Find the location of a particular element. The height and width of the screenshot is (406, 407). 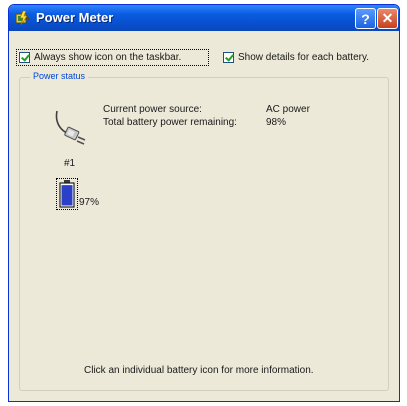

current-power-source-label: Current power source: is located at coordinates (152, 109).